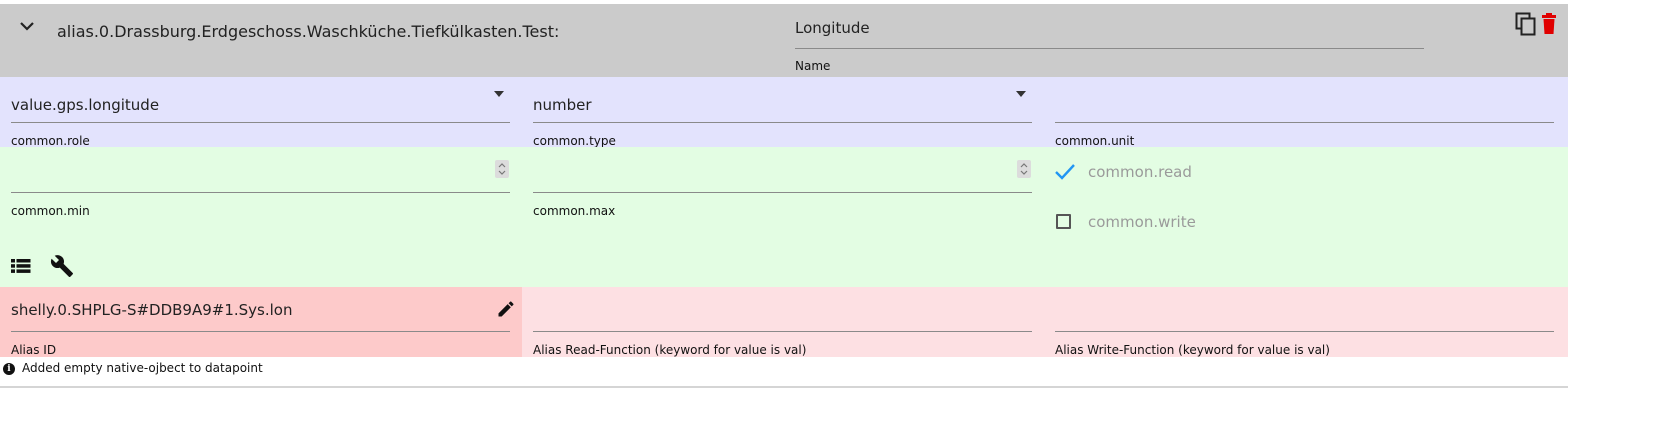  I want to click on write-checkbox, so click(1063, 221).